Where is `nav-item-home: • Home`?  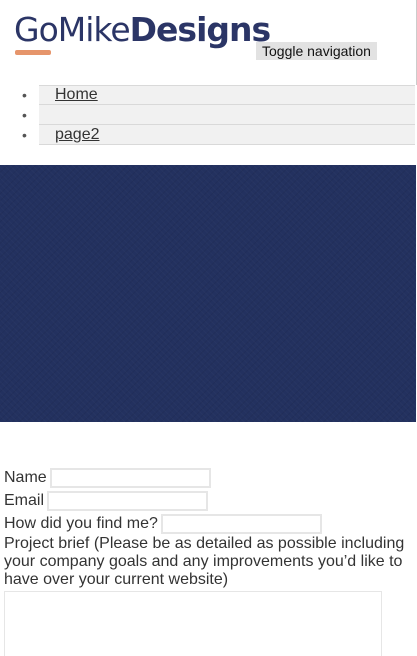 nav-item-home: • Home is located at coordinates (208, 95).